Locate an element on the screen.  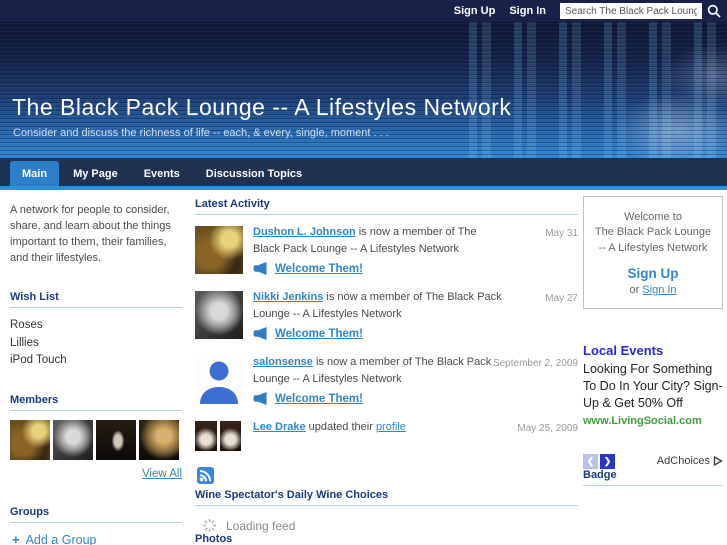
plus-icon: + is located at coordinates (16, 538).